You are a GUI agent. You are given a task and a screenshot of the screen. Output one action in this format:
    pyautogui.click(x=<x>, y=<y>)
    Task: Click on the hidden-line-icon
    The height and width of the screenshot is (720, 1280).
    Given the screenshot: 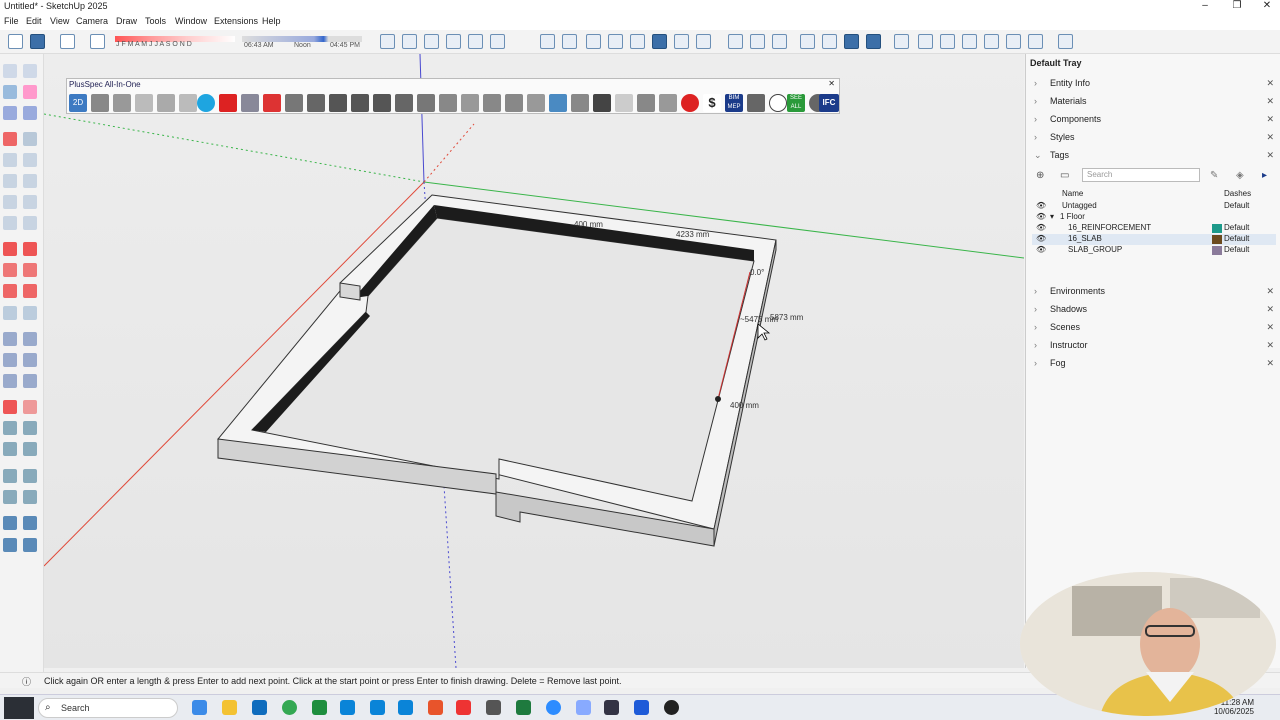 What is the action you would take?
    pyautogui.click(x=615, y=41)
    